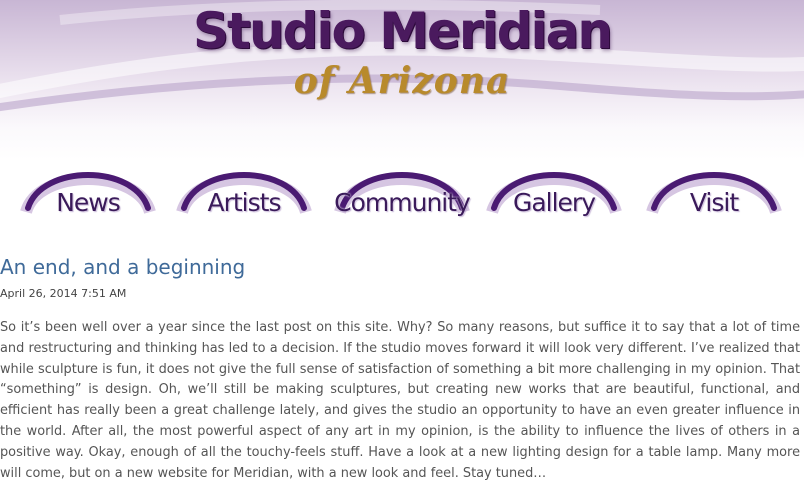 This screenshot has height=504, width=804. What do you see at coordinates (554, 202) in the screenshot?
I see `nav-label-gallery: Gallery` at bounding box center [554, 202].